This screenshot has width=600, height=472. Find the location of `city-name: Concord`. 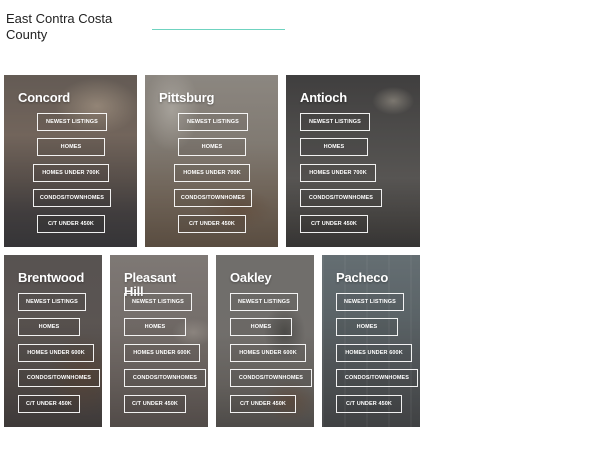

city-name: Concord is located at coordinates (44, 97).